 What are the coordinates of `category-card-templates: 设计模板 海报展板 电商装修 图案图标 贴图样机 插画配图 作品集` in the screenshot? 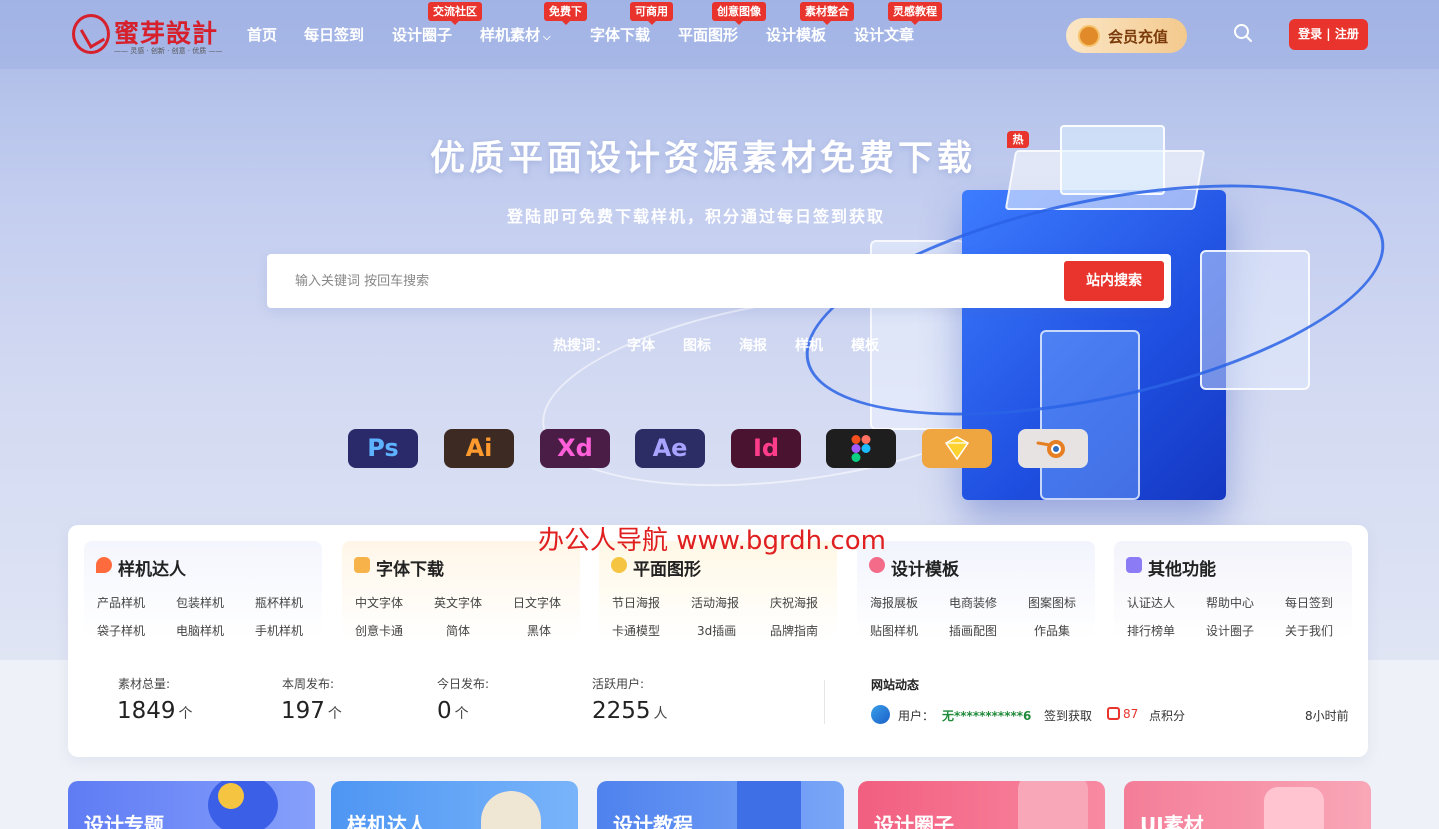 It's located at (976, 590).